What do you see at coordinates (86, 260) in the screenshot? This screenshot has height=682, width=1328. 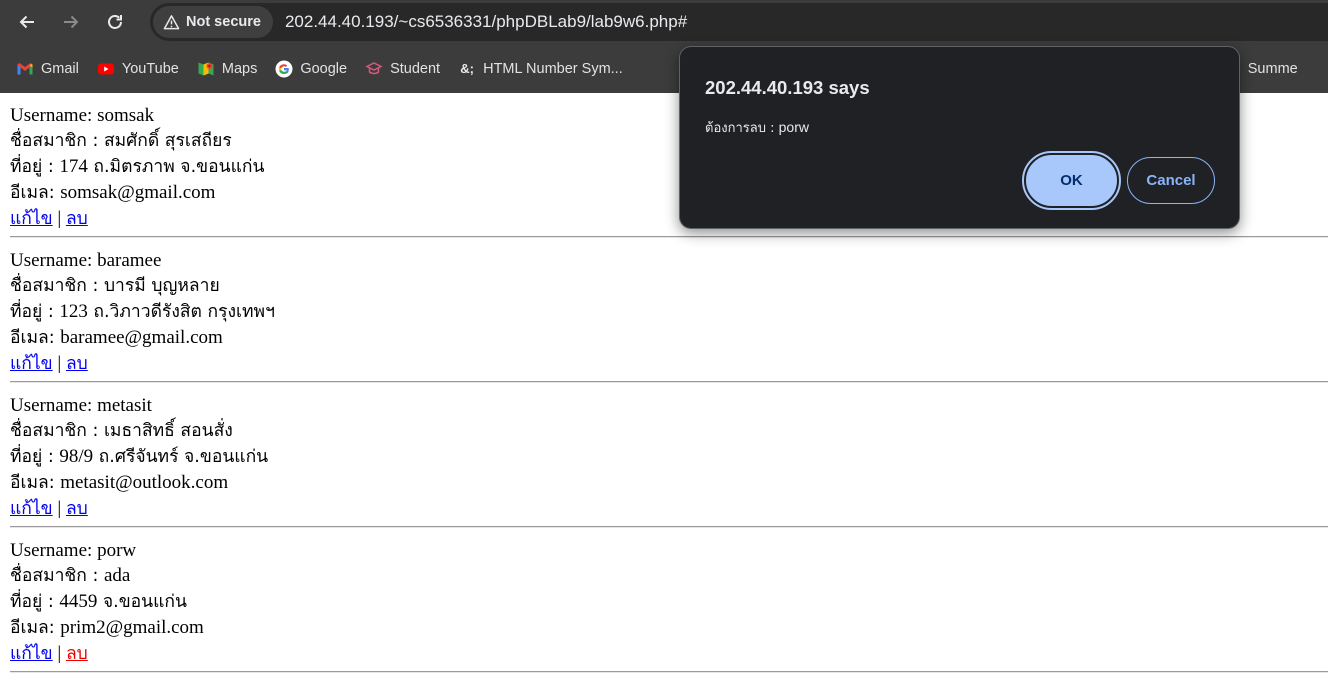 I see `username-line: Username: baramee` at bounding box center [86, 260].